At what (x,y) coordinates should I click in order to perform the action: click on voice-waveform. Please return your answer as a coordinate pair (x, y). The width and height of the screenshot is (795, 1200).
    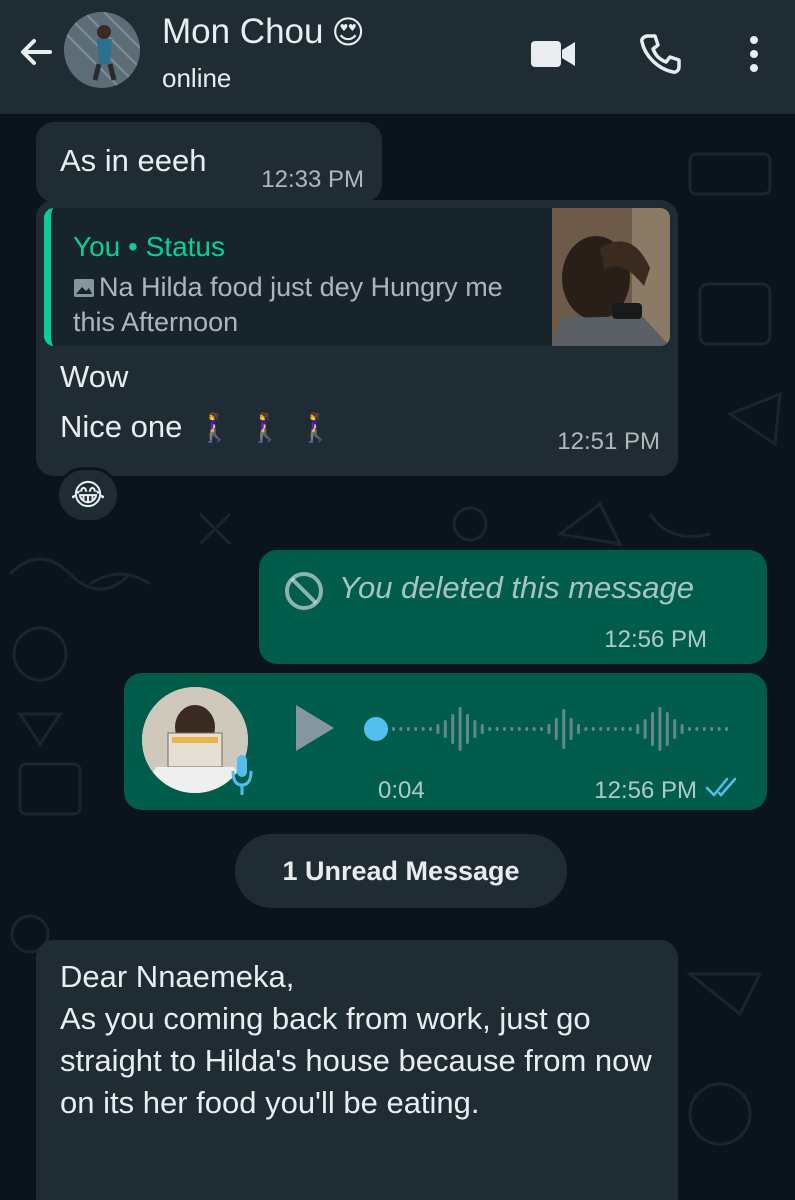
    Looking at the image, I should click on (549, 729).